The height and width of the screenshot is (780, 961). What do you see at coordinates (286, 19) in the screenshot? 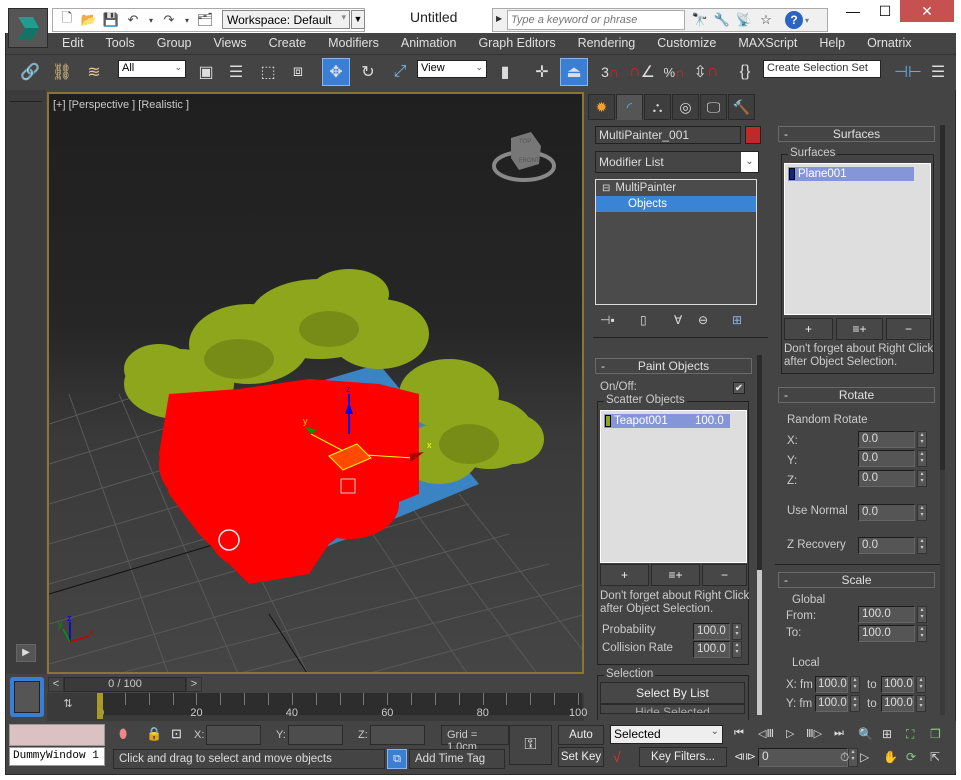
I see `workspace-select: Workspace: Default ▾` at bounding box center [286, 19].